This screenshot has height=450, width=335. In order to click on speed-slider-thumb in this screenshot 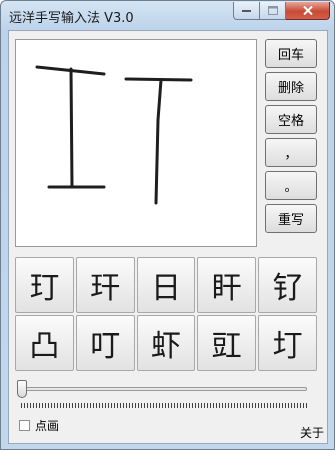, I will do `click(22, 389)`.